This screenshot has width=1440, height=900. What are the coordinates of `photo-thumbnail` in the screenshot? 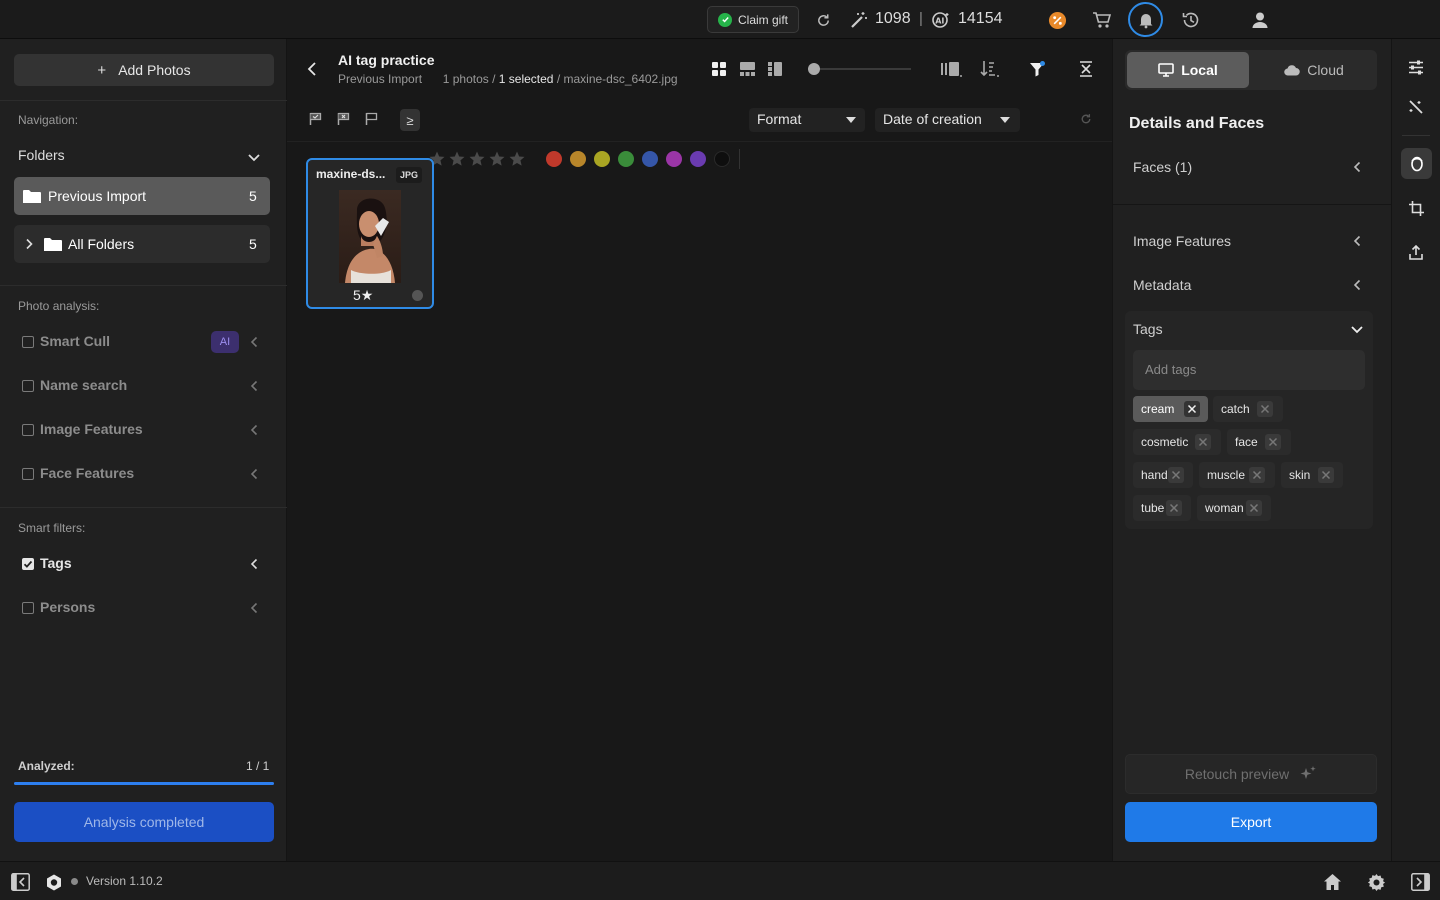 It's located at (370, 236).